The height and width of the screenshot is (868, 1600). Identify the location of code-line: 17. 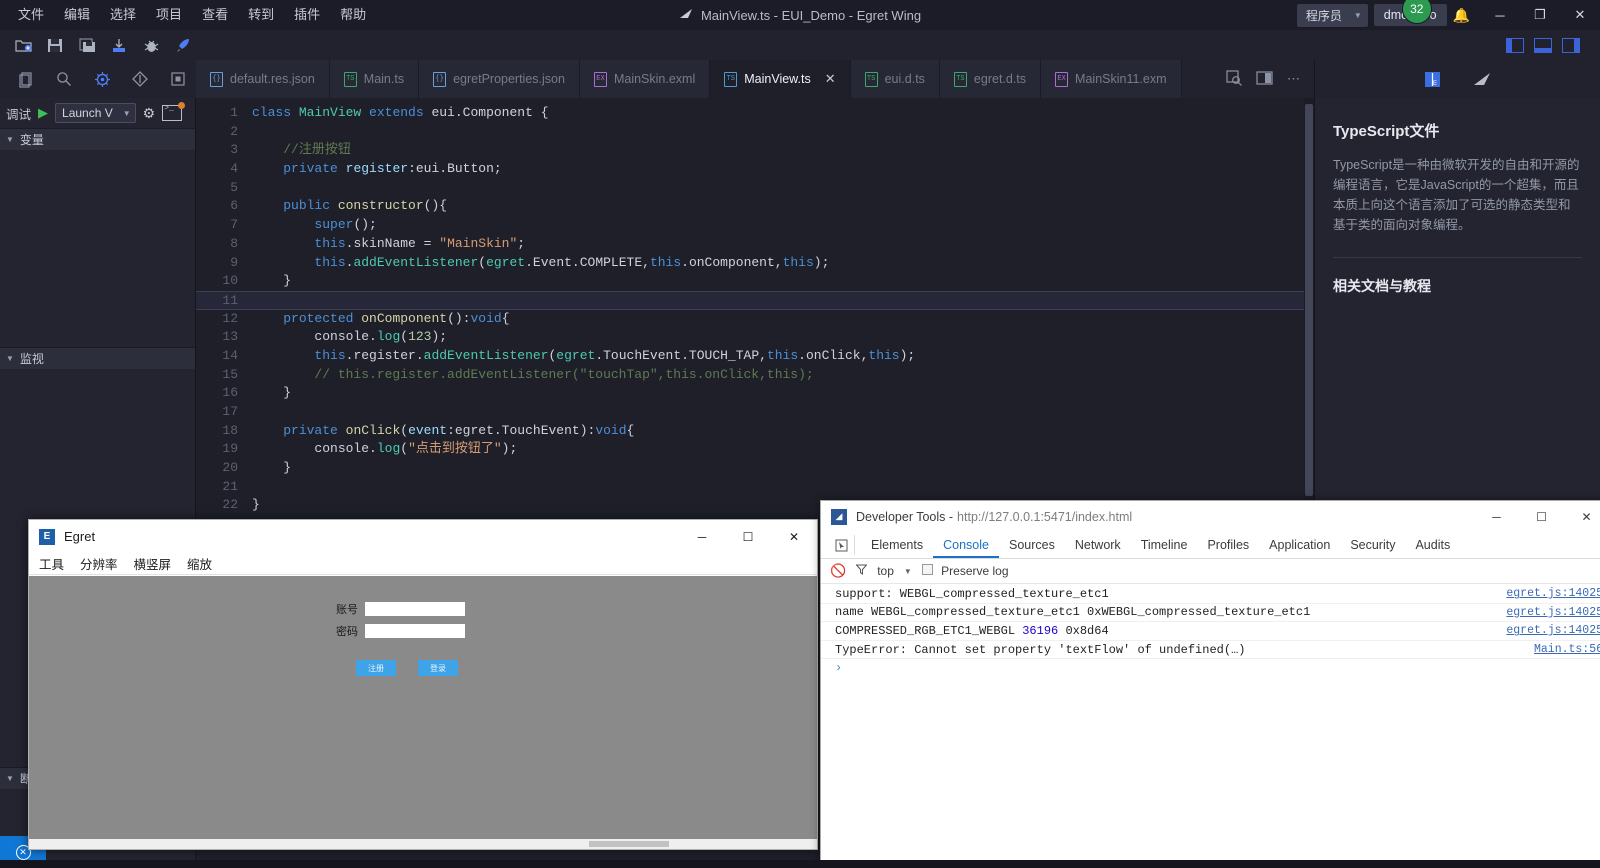
(755, 412).